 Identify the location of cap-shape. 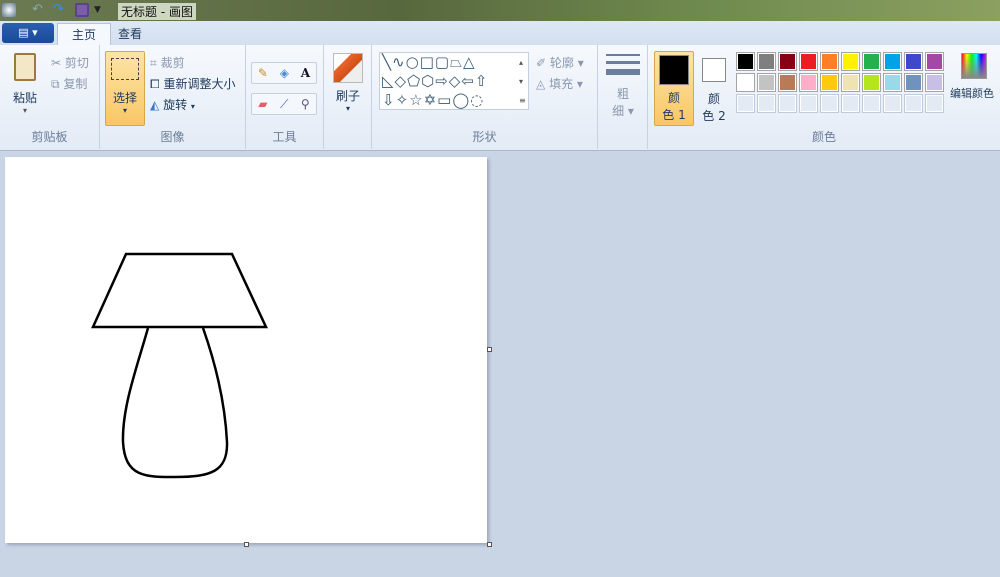
(179, 290).